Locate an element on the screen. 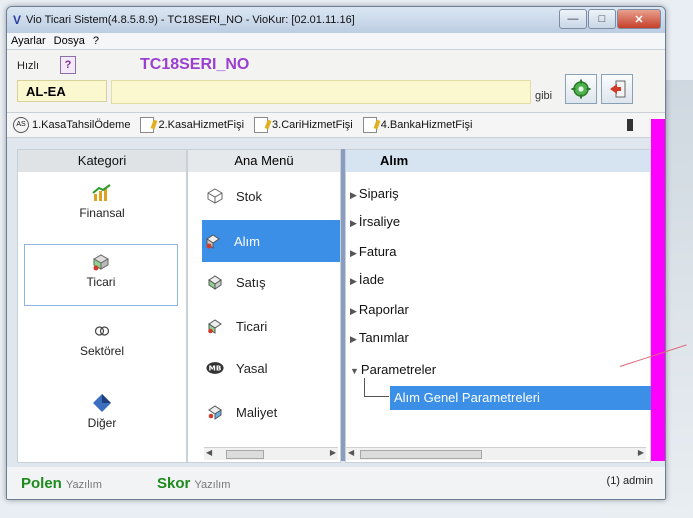  ana-menu-item-stok: Stok is located at coordinates (264, 196).